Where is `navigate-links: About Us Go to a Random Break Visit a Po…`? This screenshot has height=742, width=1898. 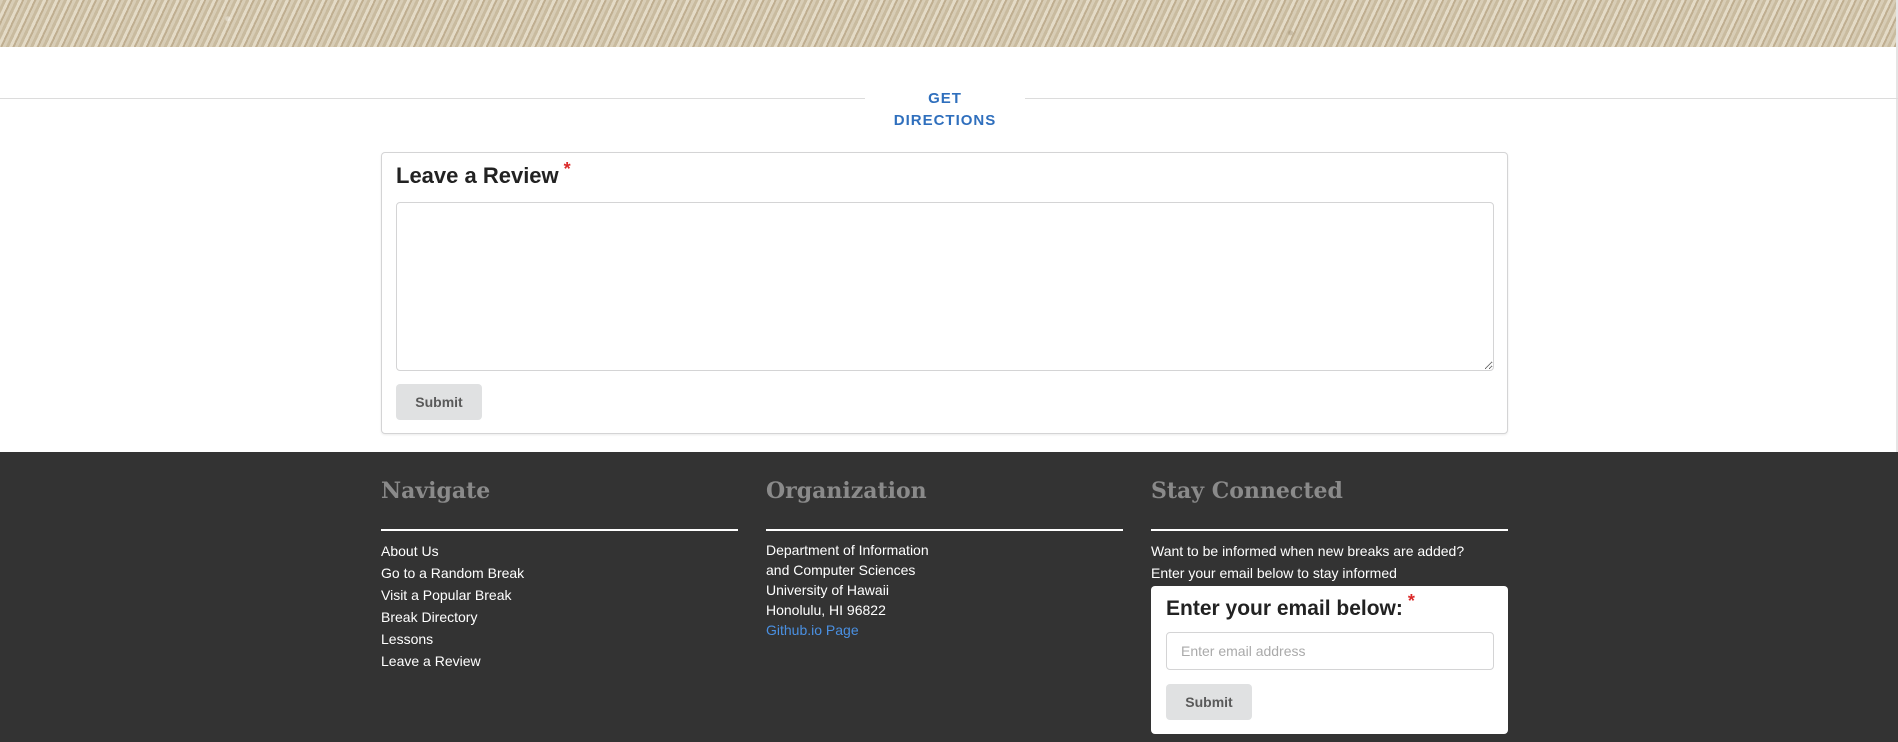
navigate-links: About Us Go to a Random Break Visit a Po… is located at coordinates (452, 606).